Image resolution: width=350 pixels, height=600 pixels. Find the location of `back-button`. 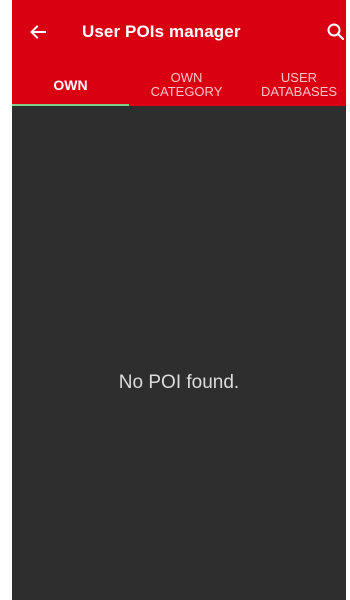

back-button is located at coordinates (38, 32).